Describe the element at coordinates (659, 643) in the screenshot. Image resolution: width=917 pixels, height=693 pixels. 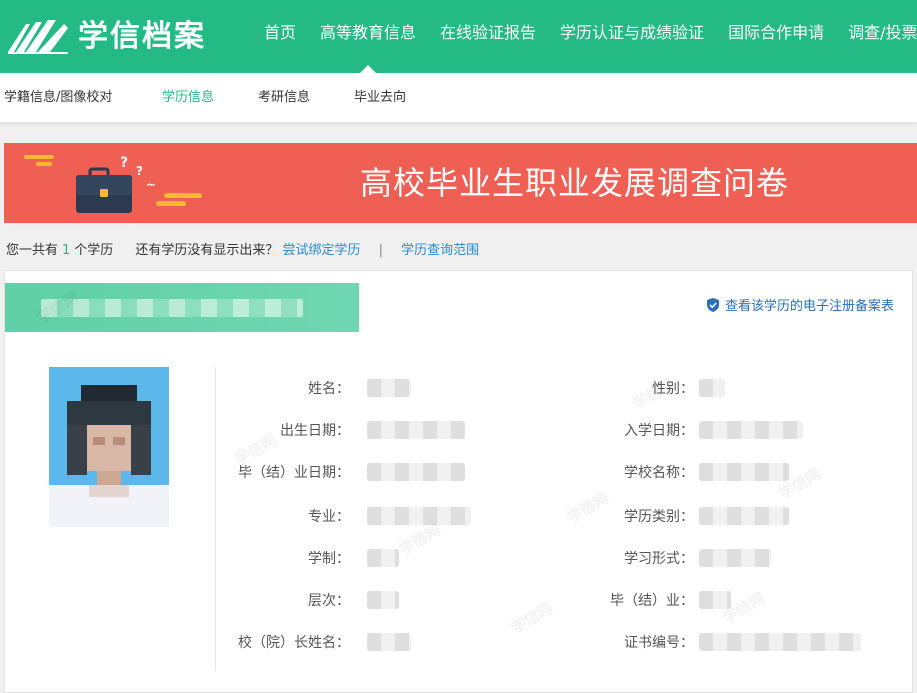
I see `certificate-number-label: 证书编号：` at that location.